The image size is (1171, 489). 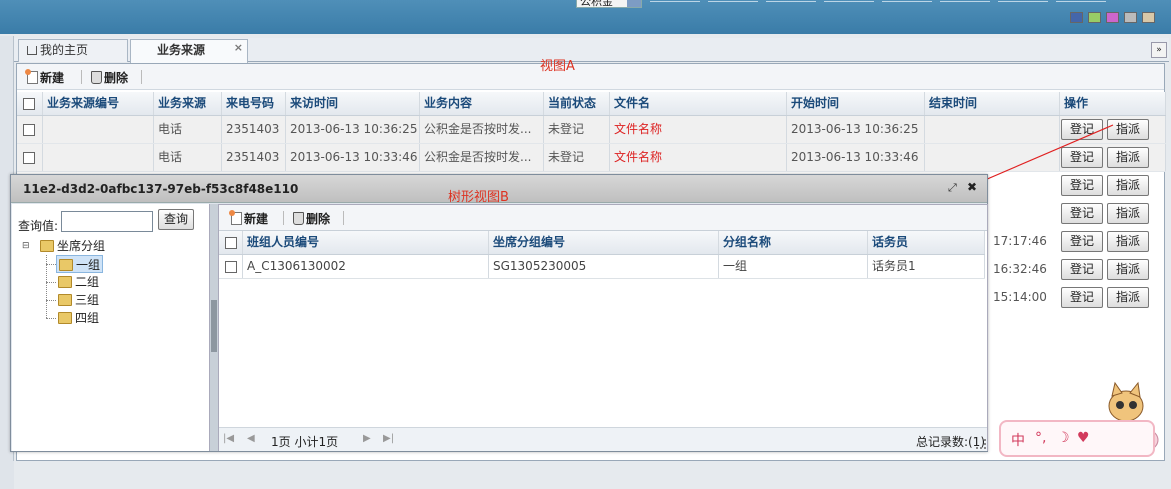 I want to click on first-page-icon: |◀, so click(x=228, y=438).